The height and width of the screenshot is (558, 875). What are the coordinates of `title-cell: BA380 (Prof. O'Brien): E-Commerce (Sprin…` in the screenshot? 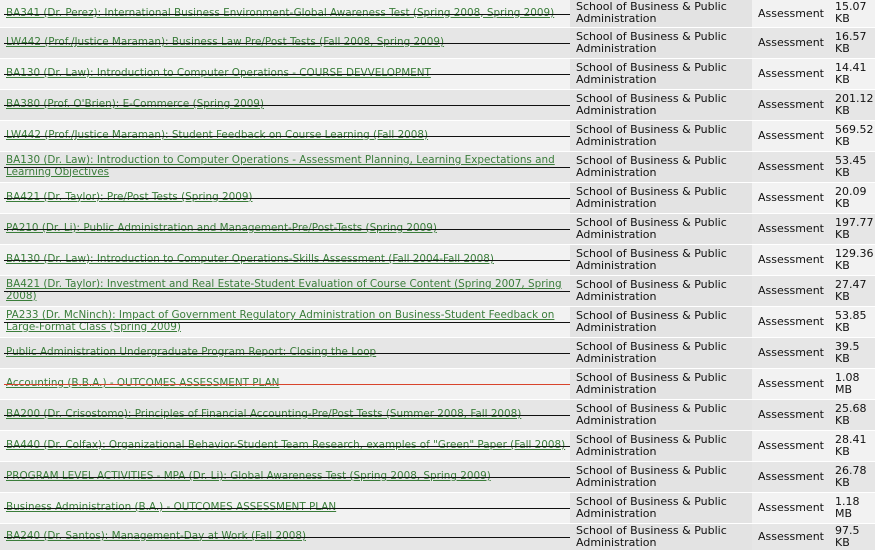 It's located at (285, 105).